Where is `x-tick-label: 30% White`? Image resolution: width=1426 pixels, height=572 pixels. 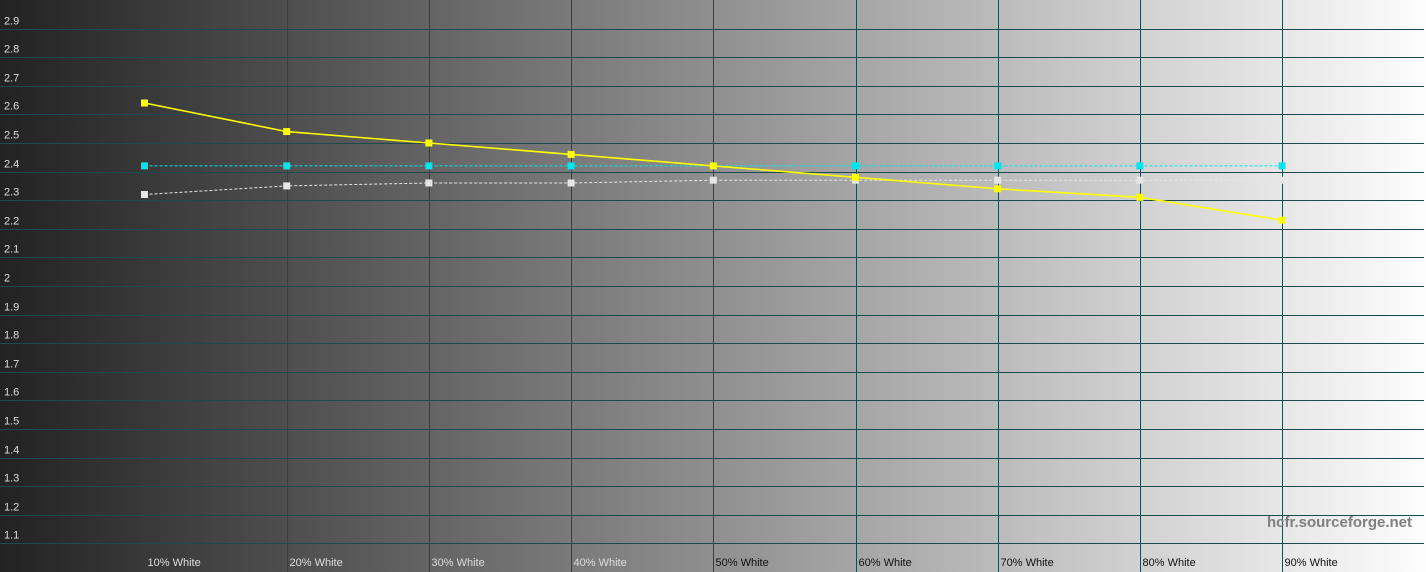 x-tick-label: 30% White is located at coordinates (458, 563).